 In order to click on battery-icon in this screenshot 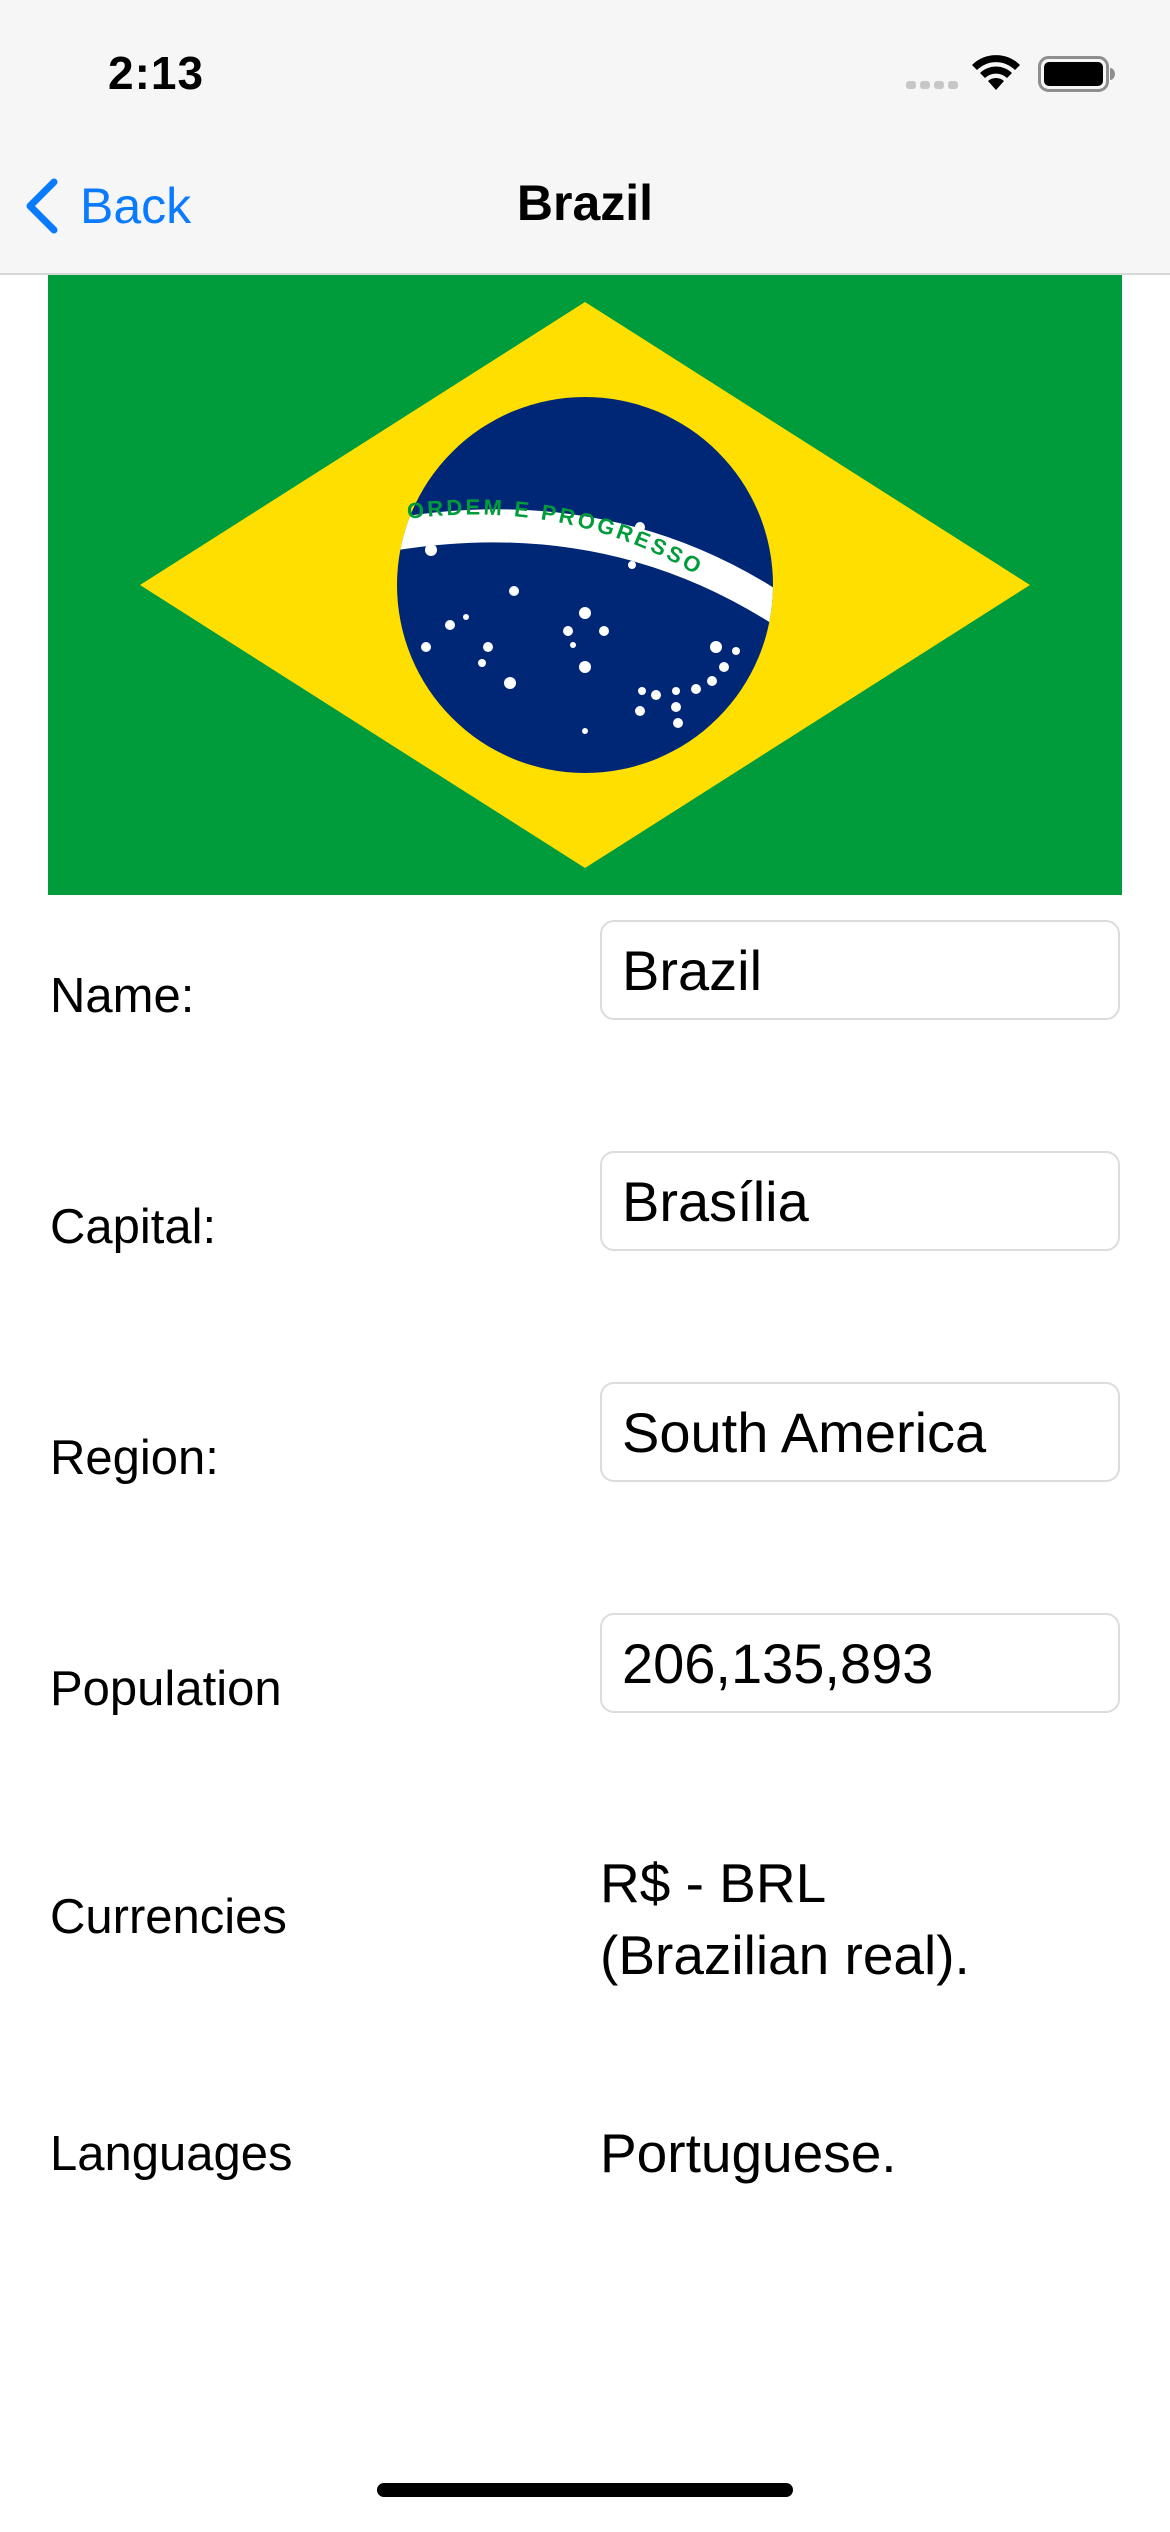, I will do `click(1076, 74)`.